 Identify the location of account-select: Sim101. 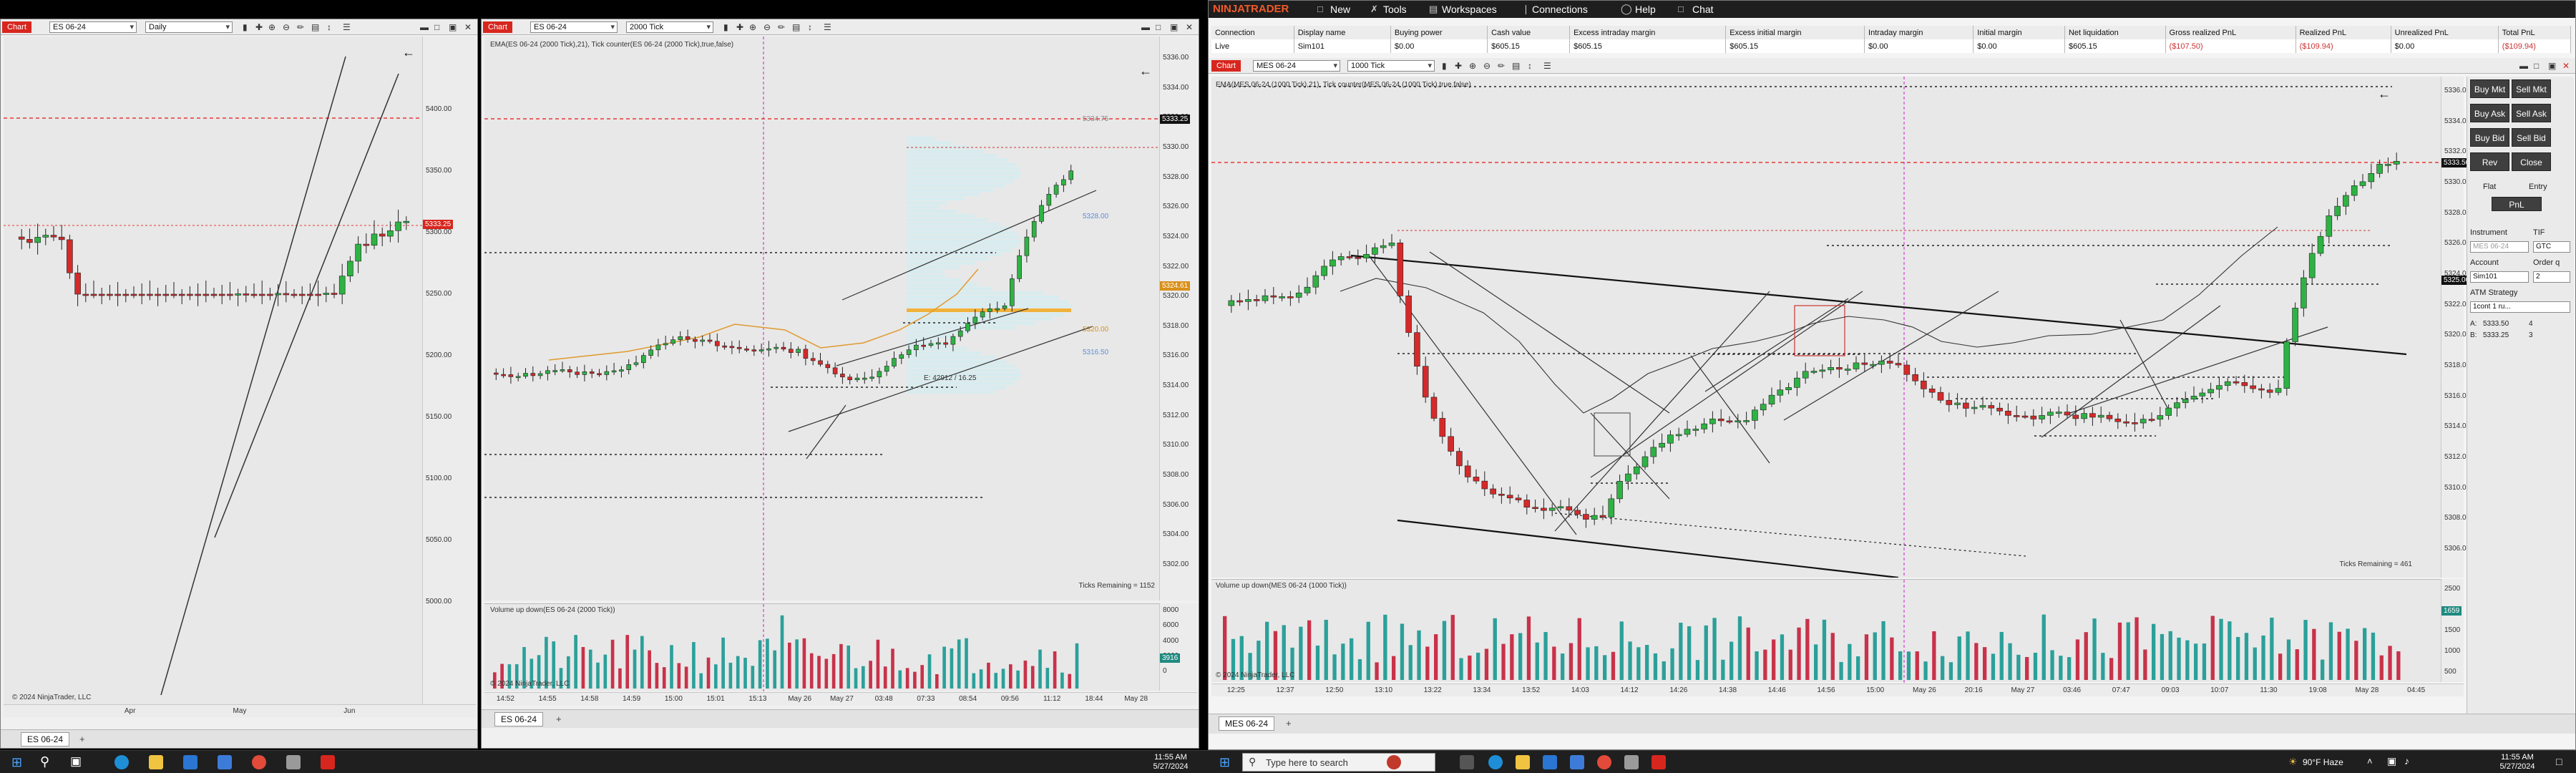
(2499, 277).